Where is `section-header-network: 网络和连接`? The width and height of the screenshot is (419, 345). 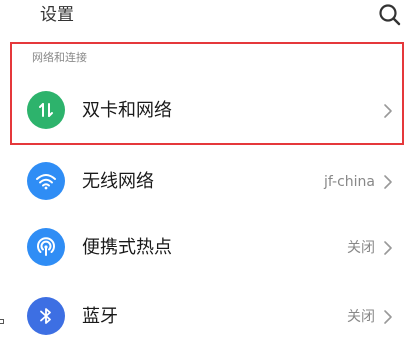
section-header-network: 网络和连接 is located at coordinates (59, 57).